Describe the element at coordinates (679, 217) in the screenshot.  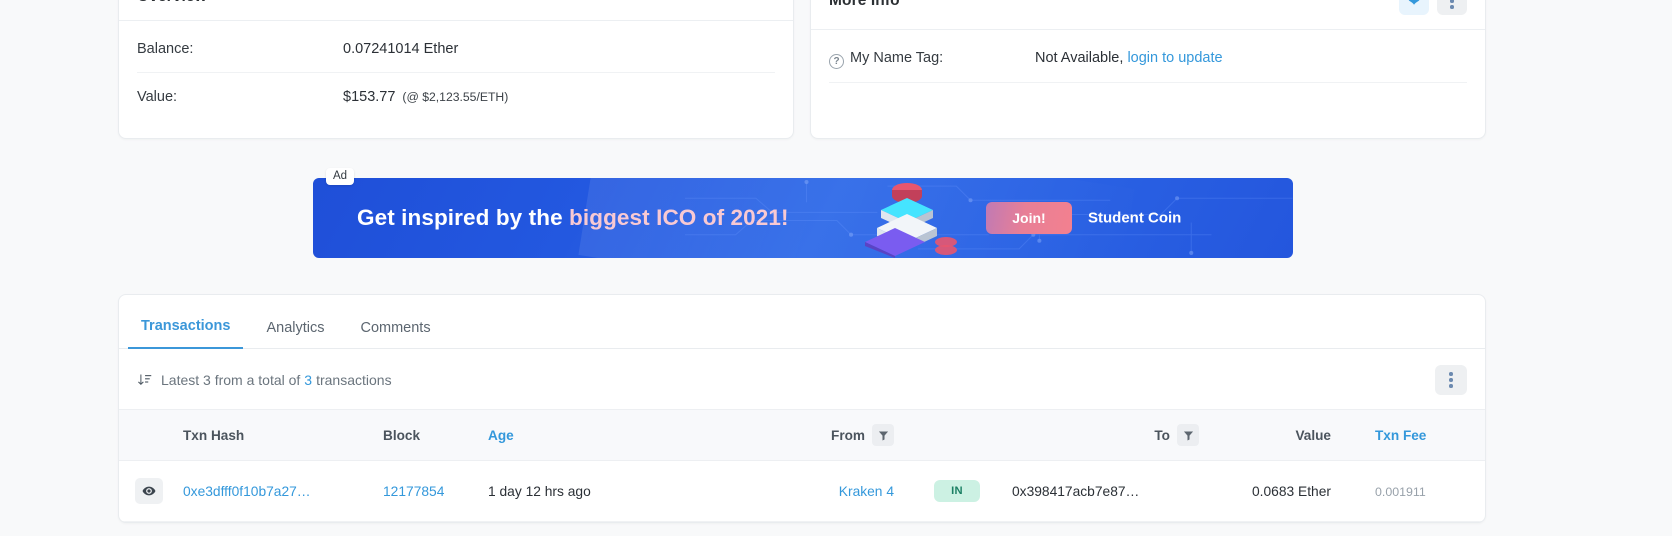
I see `ad-headline-highlight: biggest ICO of 2021!` at that location.